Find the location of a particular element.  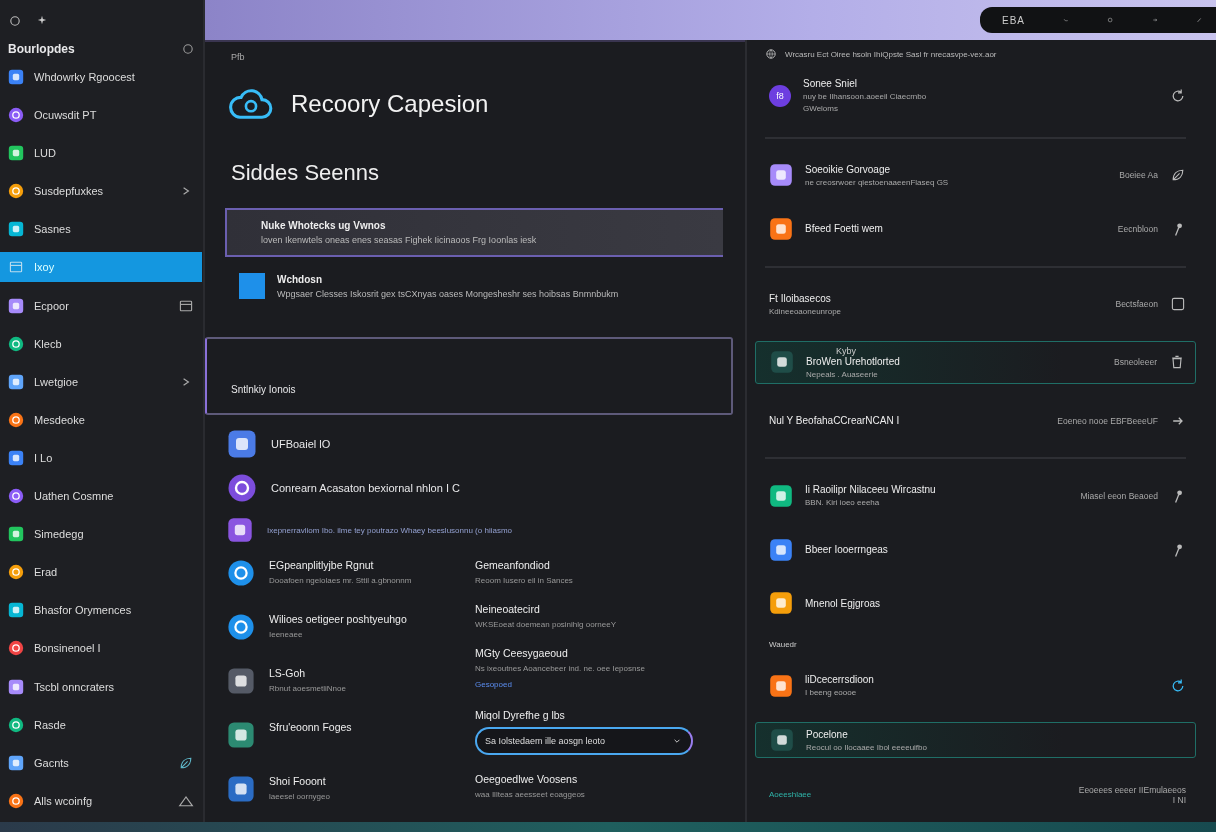

list-row: f8 Sonee Sniel nuy be Ilhansoon.aoeeil Ciaecrnbo GWeloms is located at coordinates (975, 95).